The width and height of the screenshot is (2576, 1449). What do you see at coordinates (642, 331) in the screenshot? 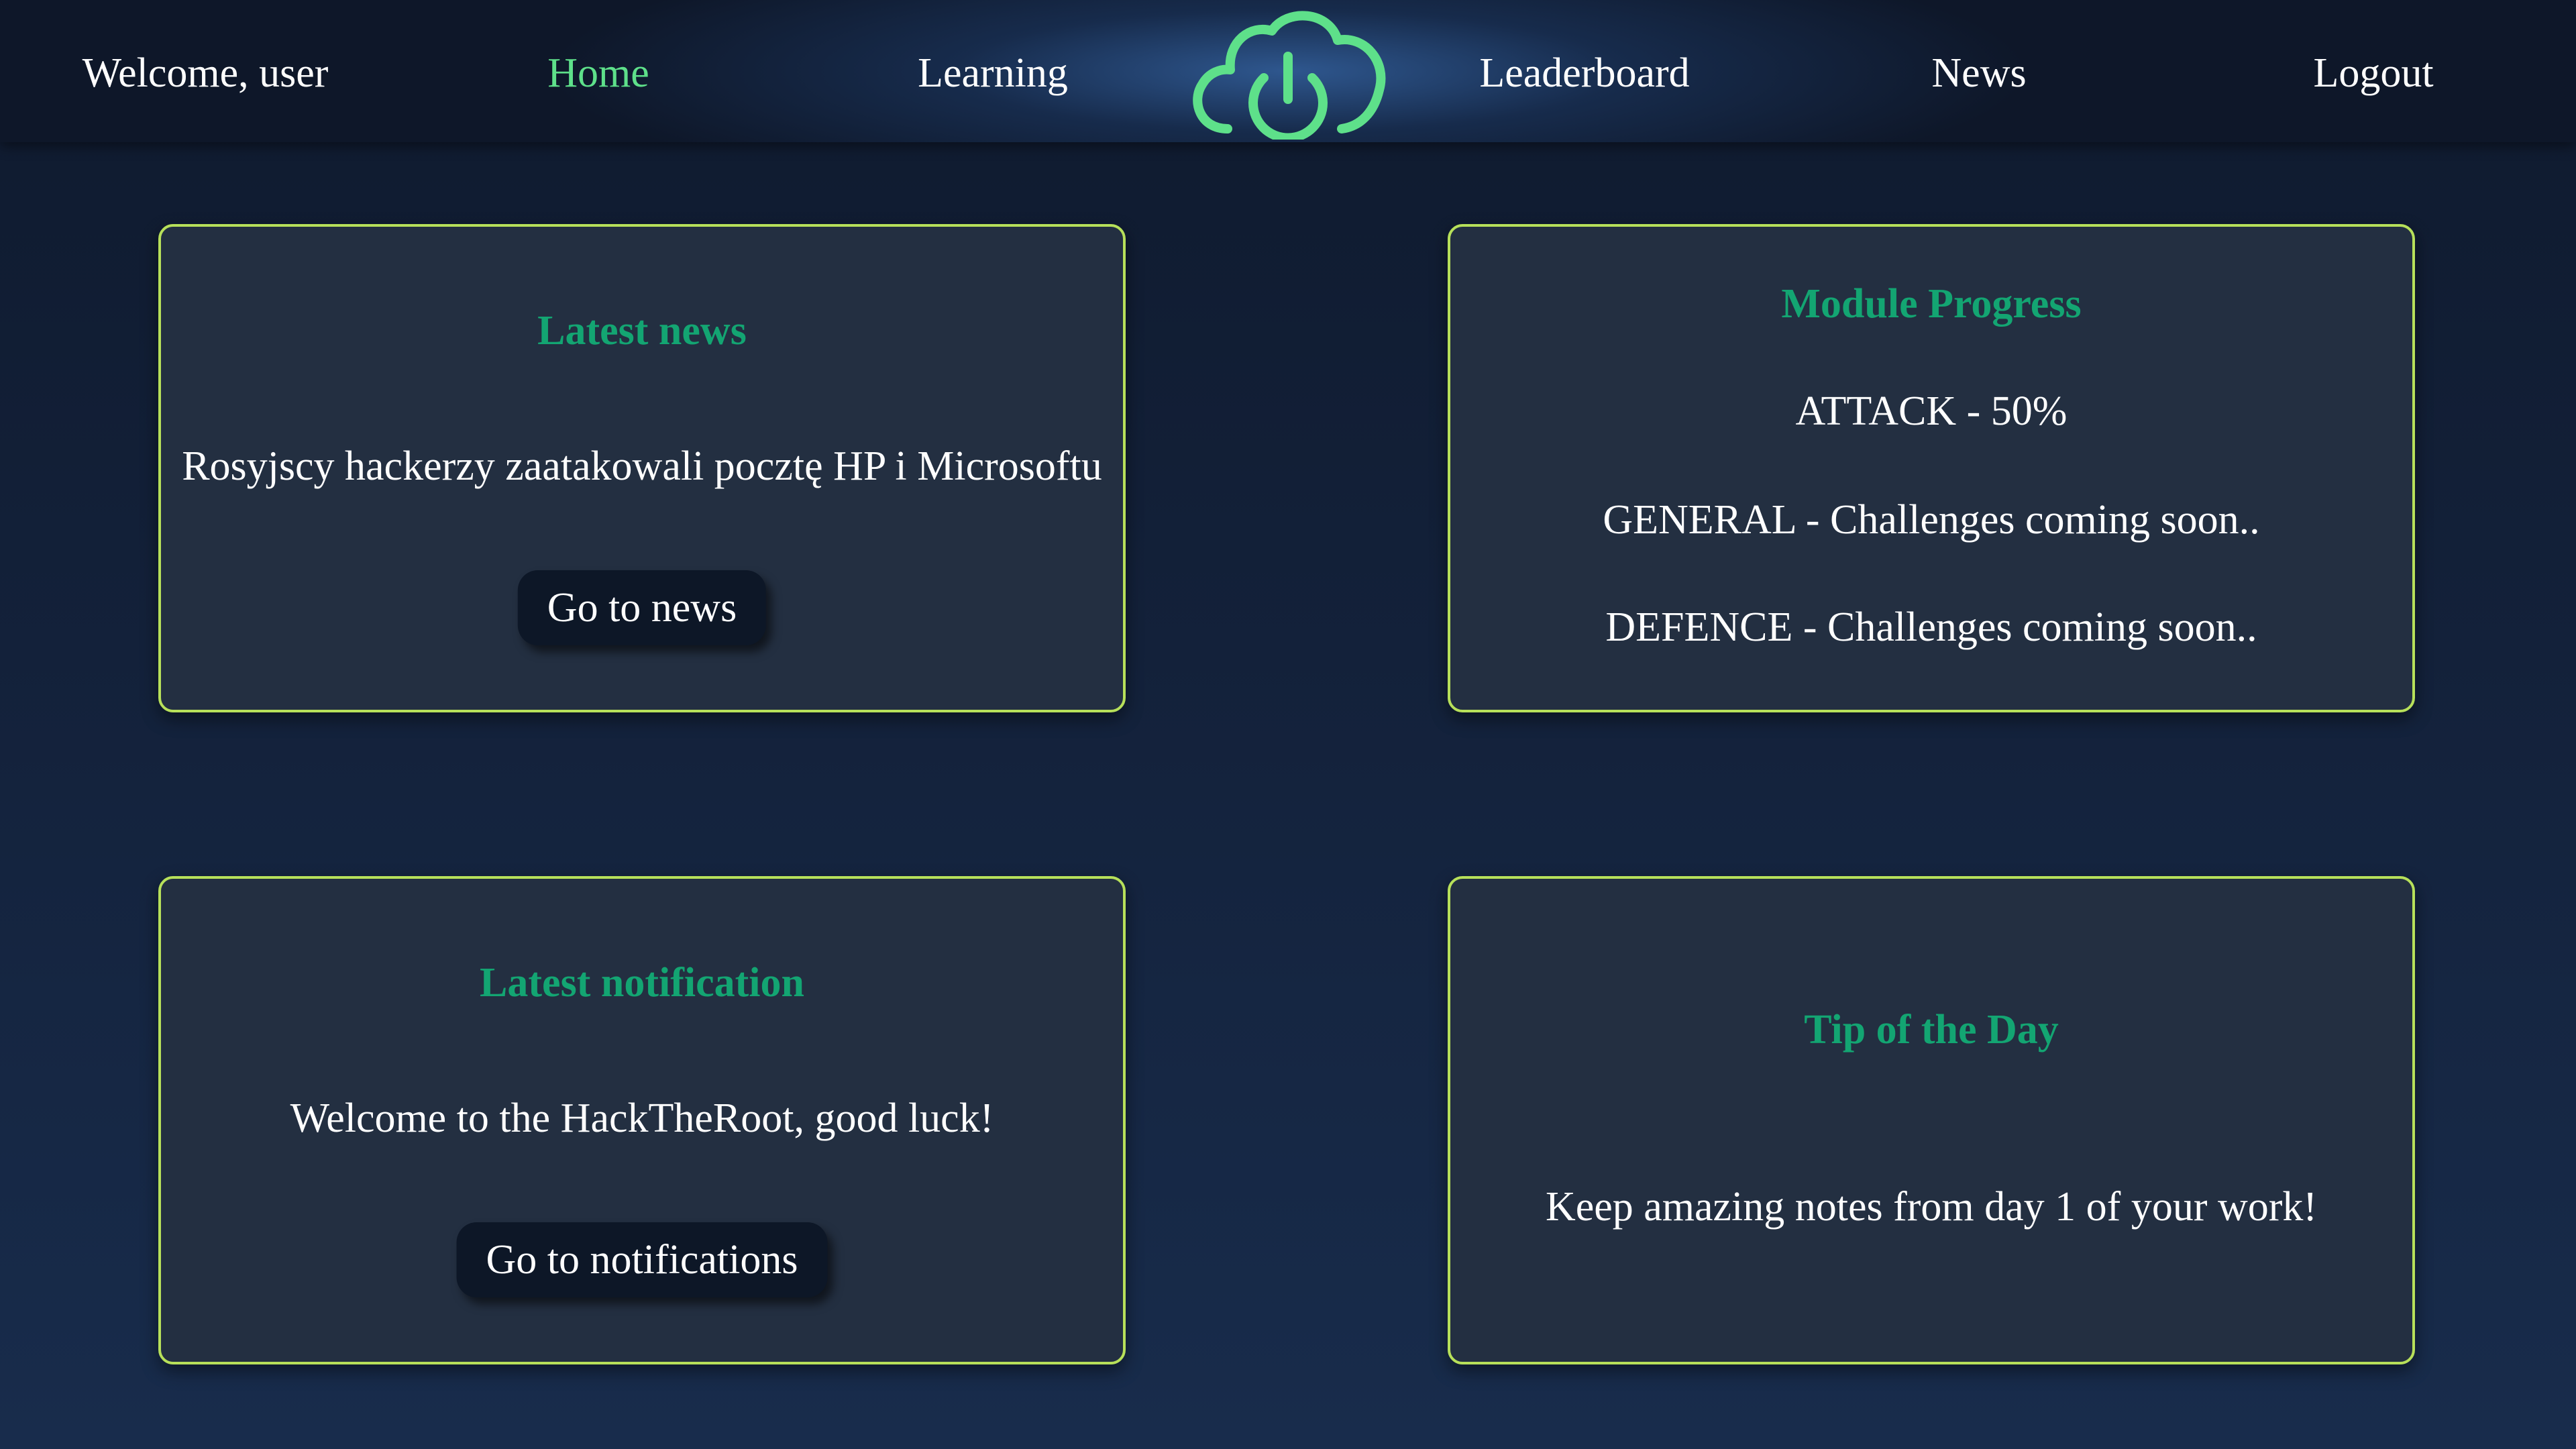
I see `latest-news-title: Latest news` at bounding box center [642, 331].